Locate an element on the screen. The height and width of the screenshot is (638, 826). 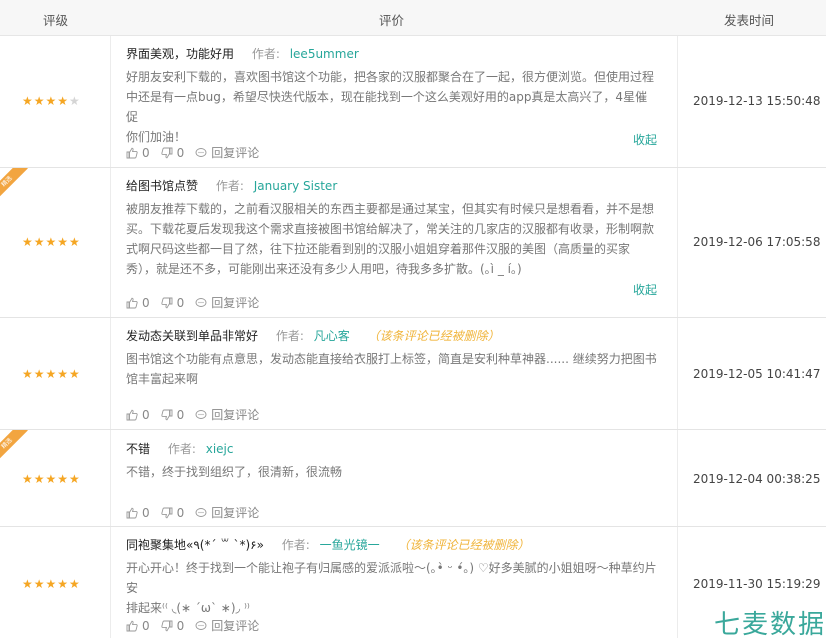
author-link: lee5ummer is located at coordinates (324, 54).